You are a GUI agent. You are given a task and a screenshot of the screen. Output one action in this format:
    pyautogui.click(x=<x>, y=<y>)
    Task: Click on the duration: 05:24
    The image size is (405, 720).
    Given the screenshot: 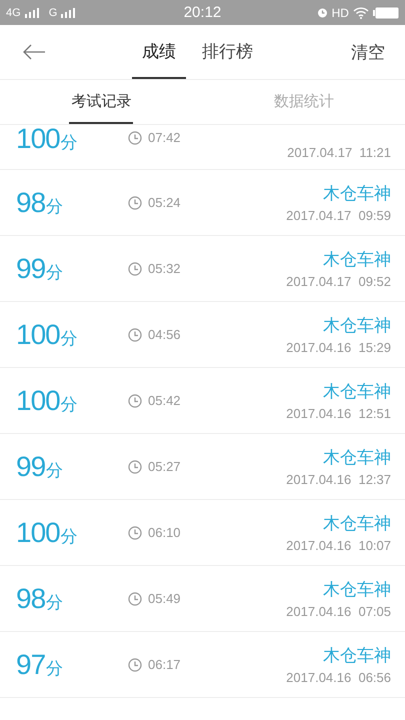 What is the action you would take?
    pyautogui.click(x=164, y=202)
    